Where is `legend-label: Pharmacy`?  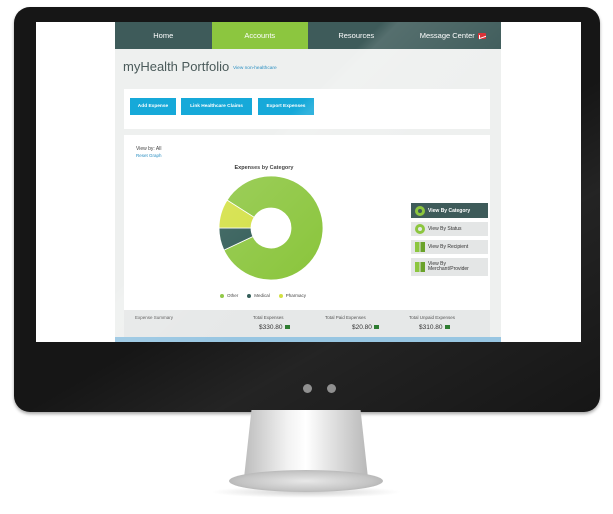
legend-label: Pharmacy is located at coordinates (296, 295).